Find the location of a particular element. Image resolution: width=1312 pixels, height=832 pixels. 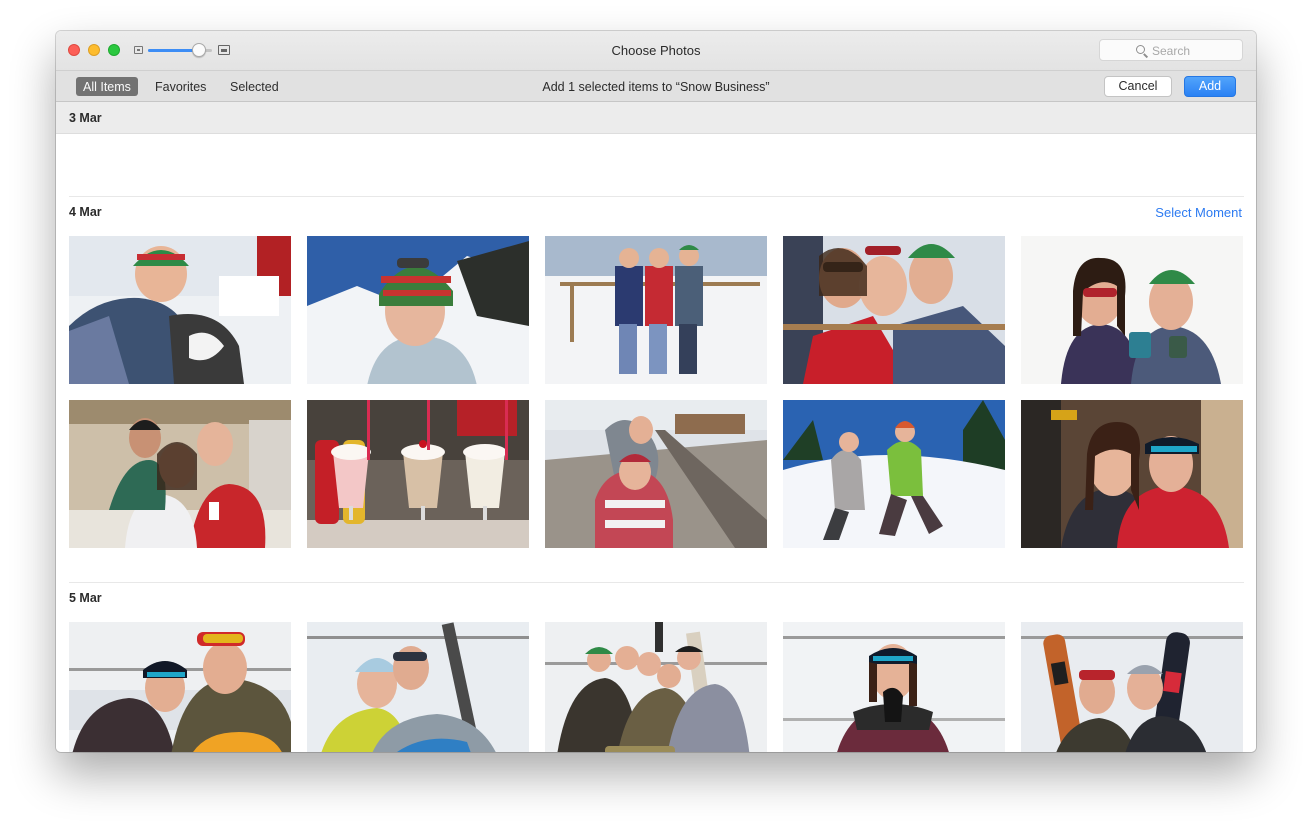

photo-gondola-pair is located at coordinates (180, 687).